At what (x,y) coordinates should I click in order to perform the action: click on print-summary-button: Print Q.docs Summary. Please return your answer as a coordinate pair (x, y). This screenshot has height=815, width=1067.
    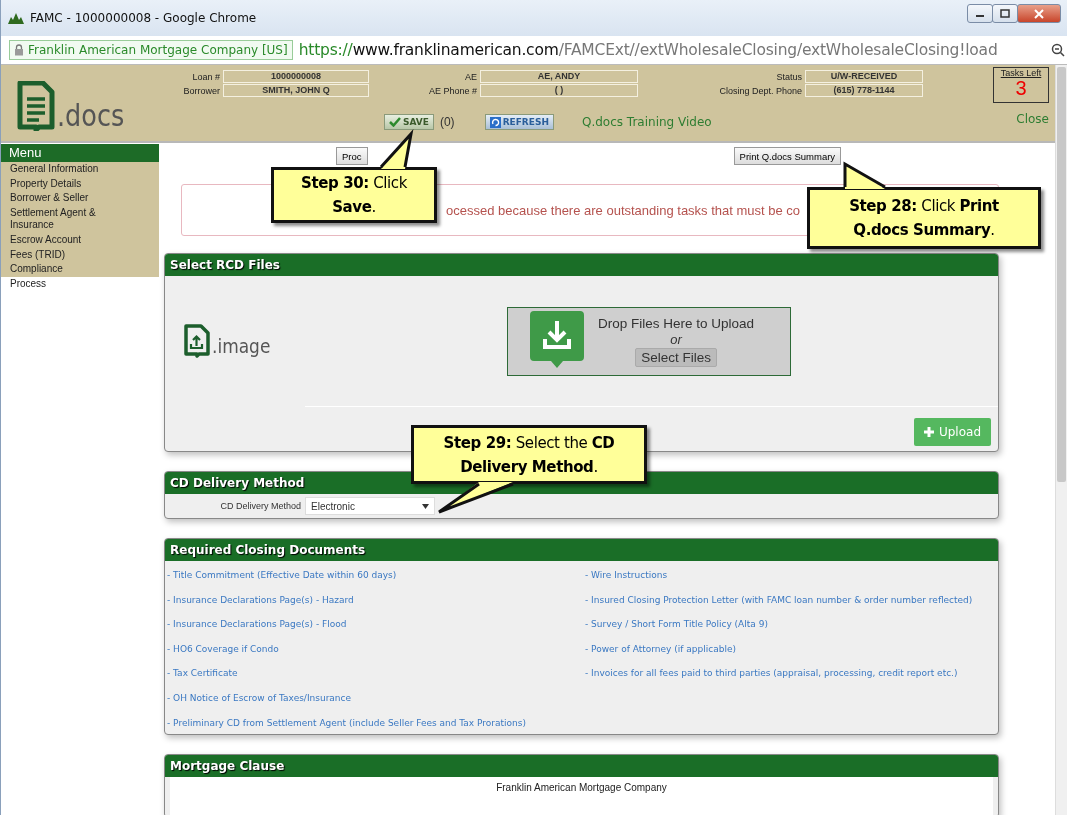
    Looking at the image, I should click on (787, 156).